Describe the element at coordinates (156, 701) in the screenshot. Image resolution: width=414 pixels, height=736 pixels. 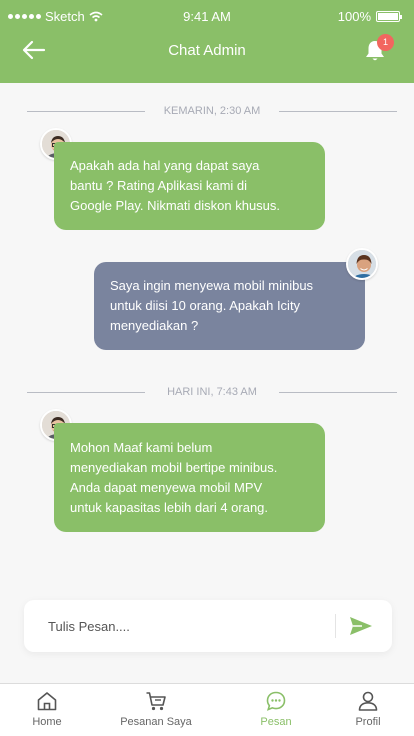
I see `cart-icon` at that location.